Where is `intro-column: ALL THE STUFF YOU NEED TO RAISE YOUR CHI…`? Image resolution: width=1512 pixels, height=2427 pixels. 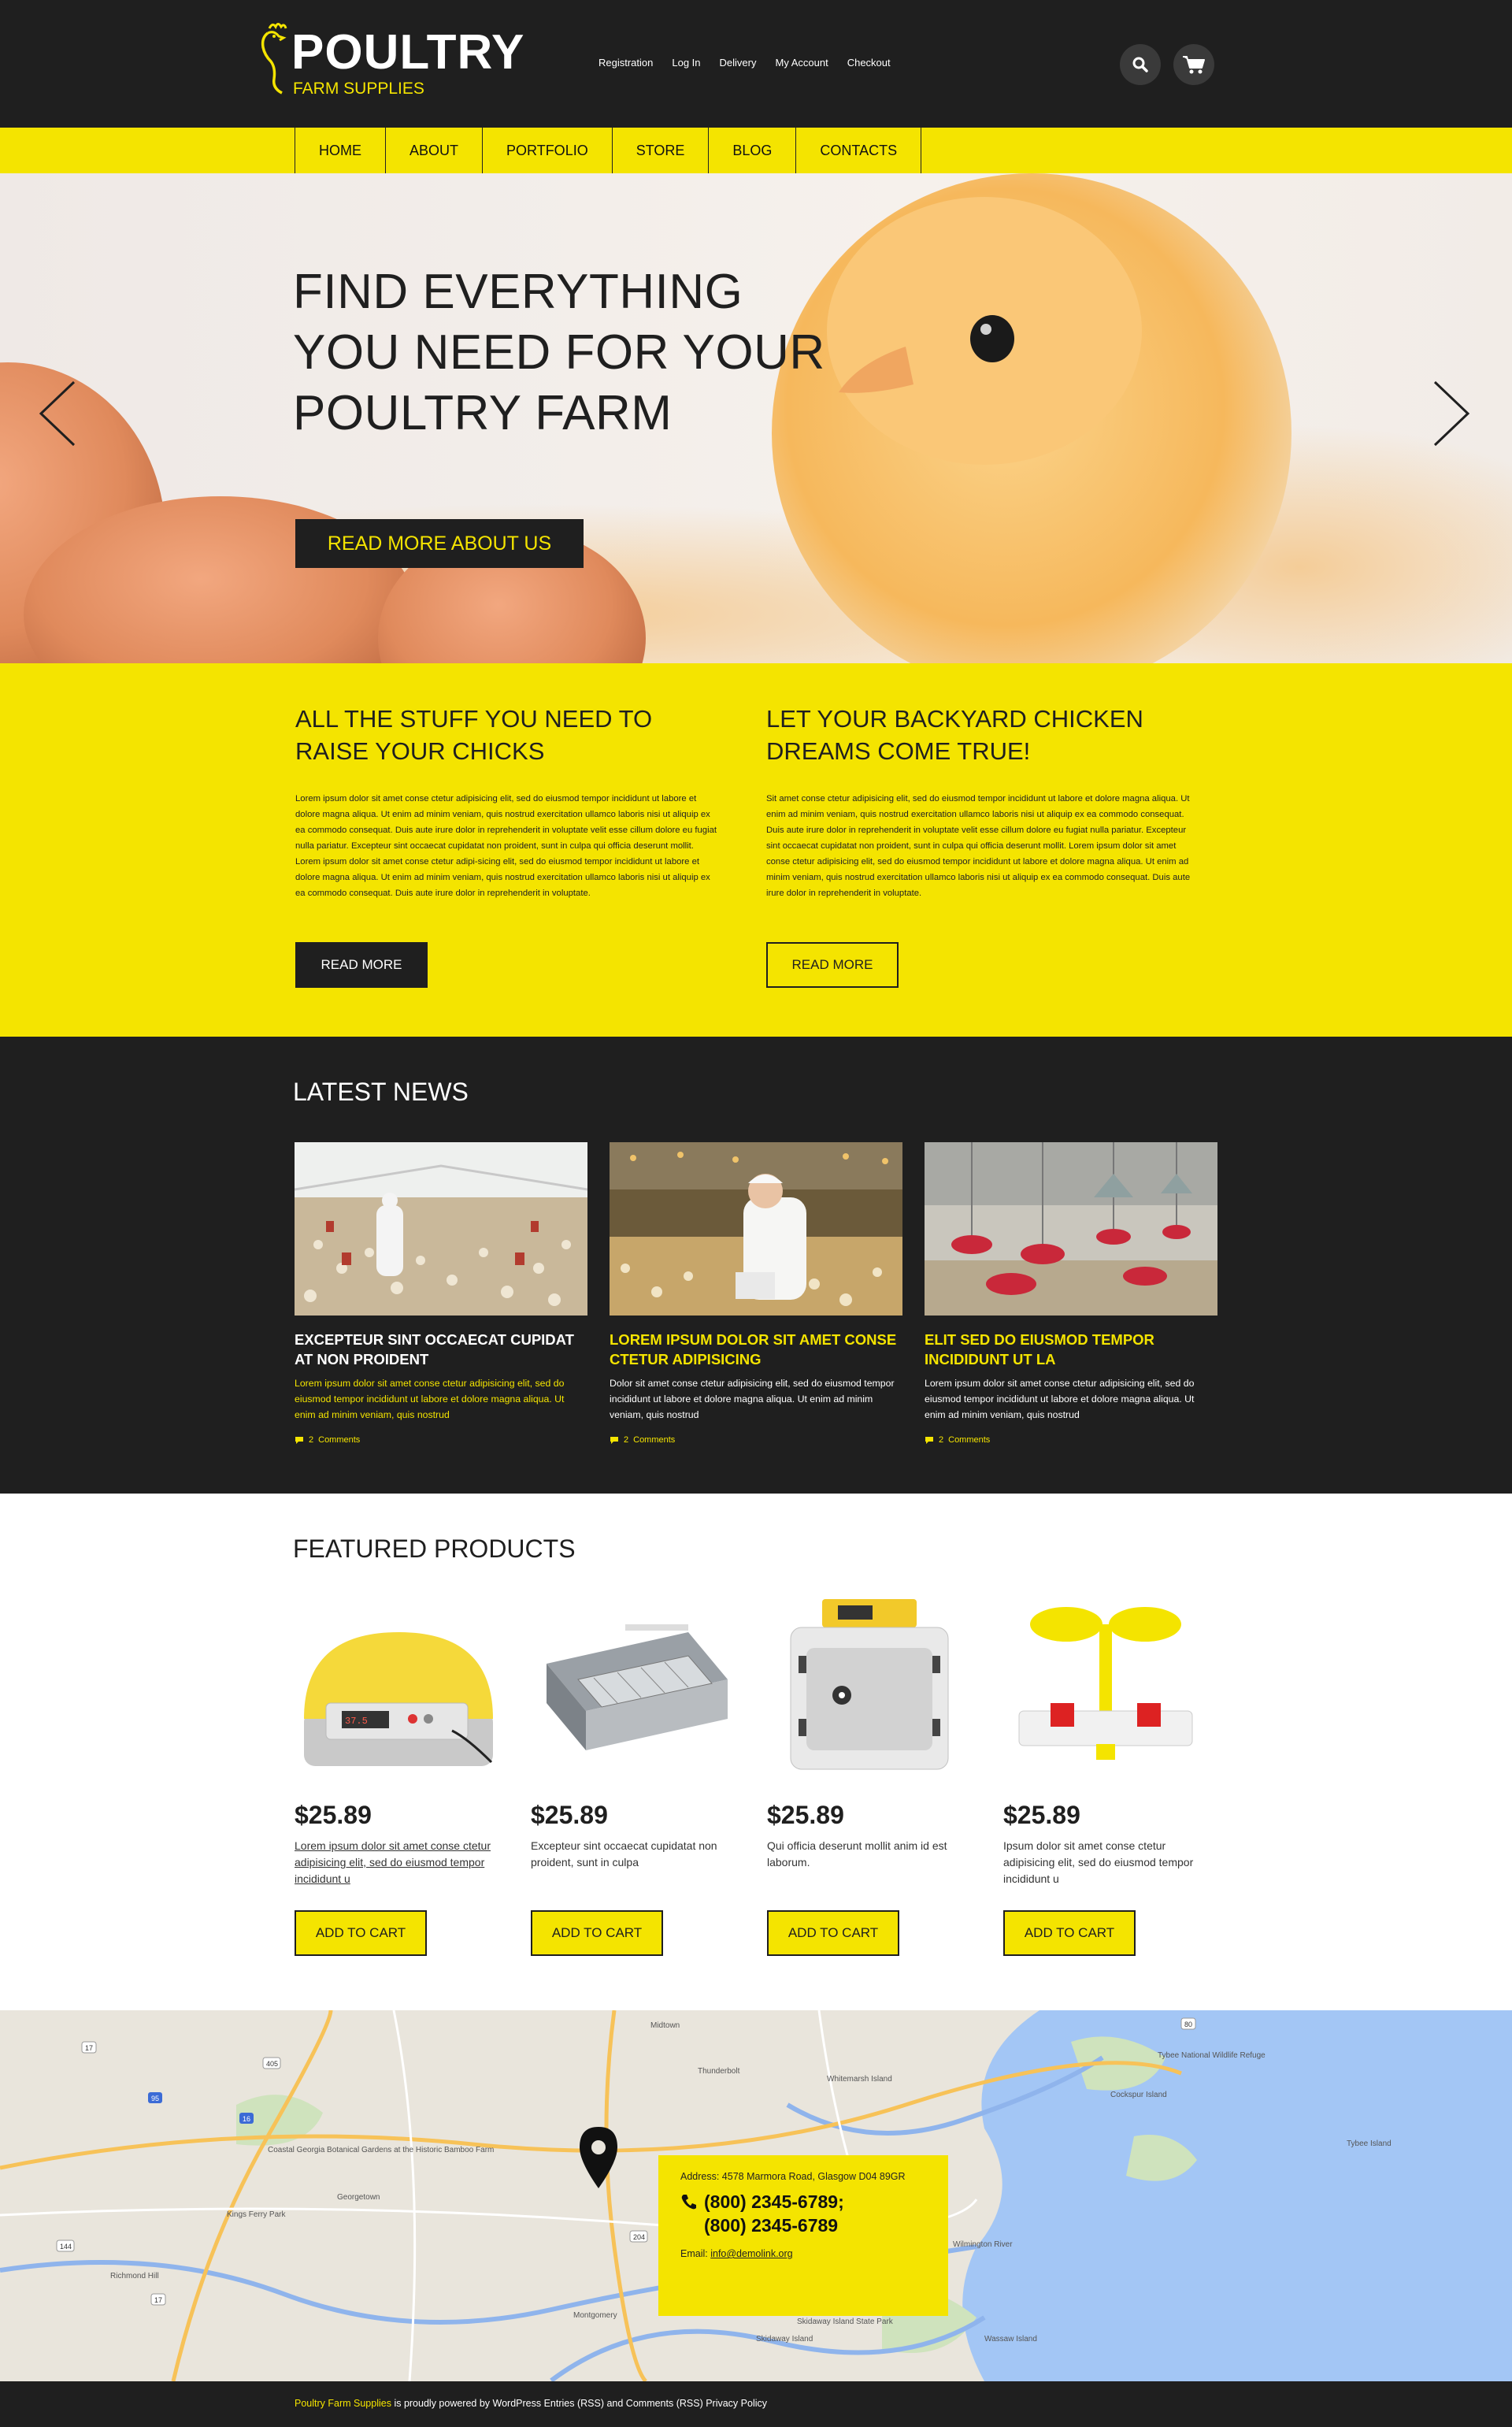
intro-column: ALL THE STUFF YOU NEED TO RAISE YOUR CHI… is located at coordinates (508, 802).